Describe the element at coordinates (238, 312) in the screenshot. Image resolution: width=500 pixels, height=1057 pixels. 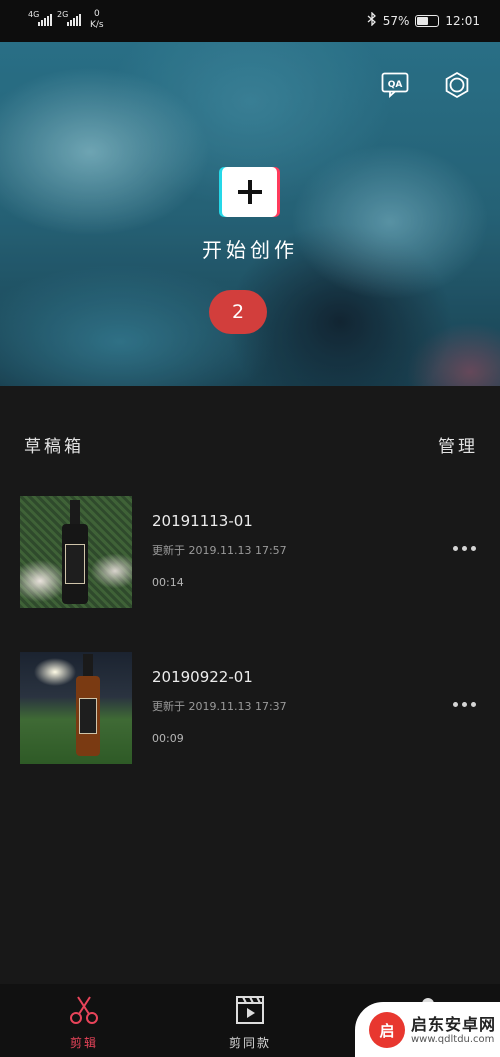
I see `project-count-badge: 2` at that location.